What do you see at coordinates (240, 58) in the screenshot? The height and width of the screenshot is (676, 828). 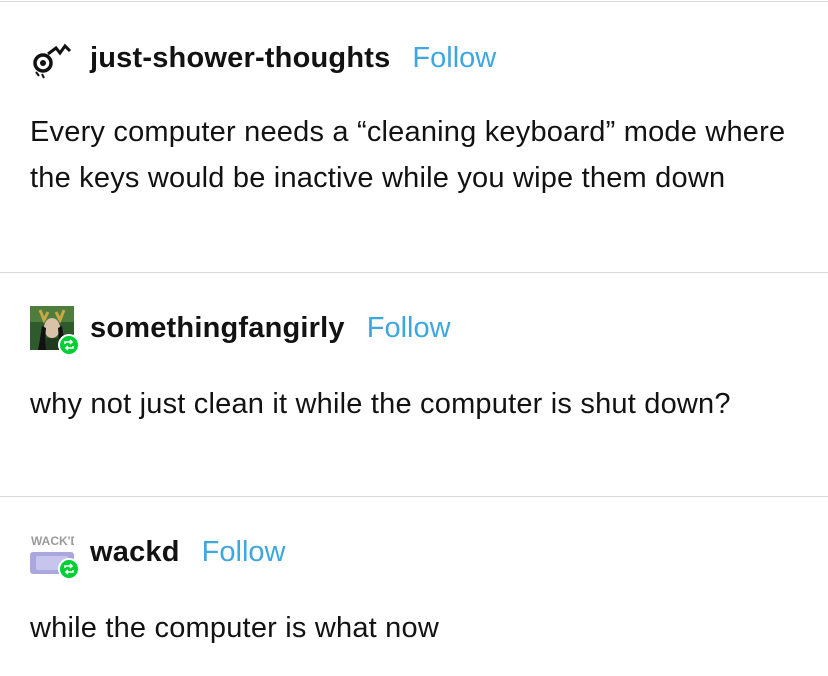 I see `username: just-shower-thoughts` at bounding box center [240, 58].